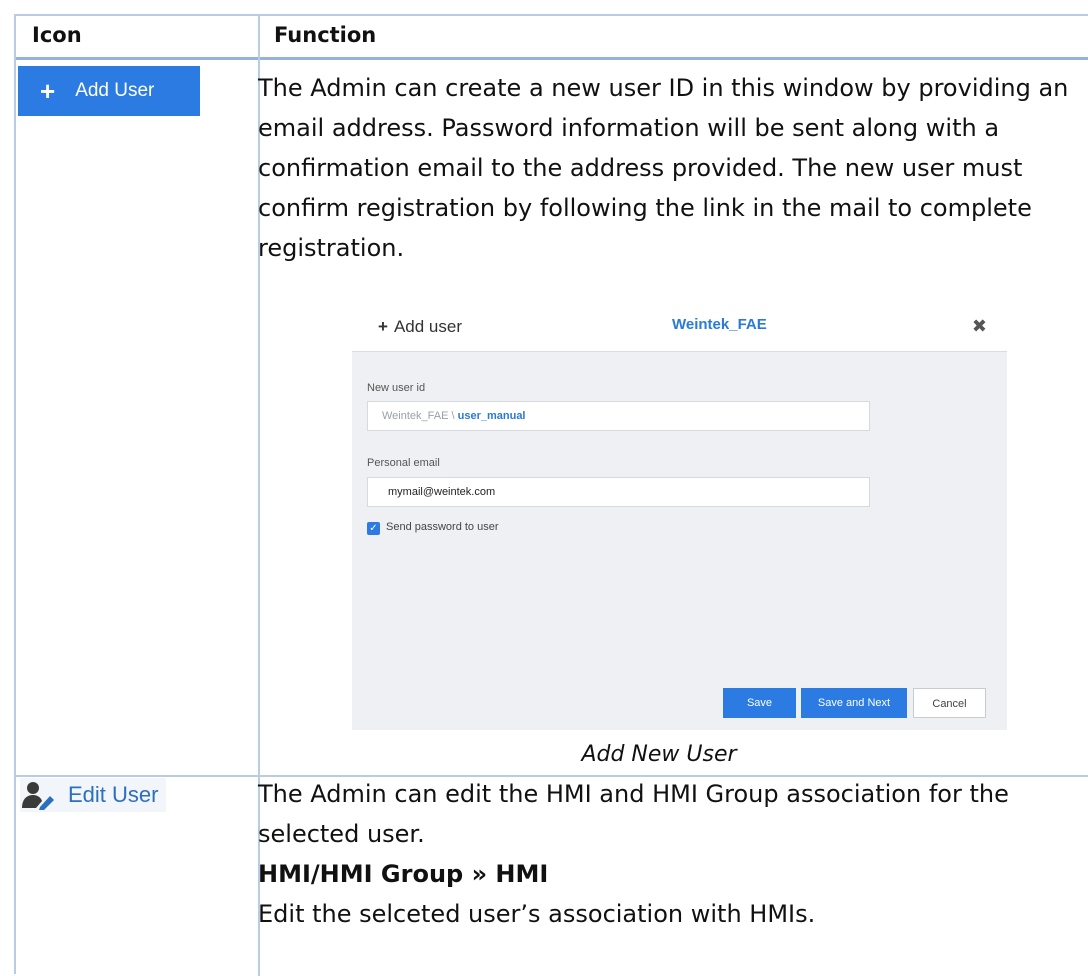  Describe the element at coordinates (396, 388) in the screenshot. I see `new-user-id-label: New user id` at that location.